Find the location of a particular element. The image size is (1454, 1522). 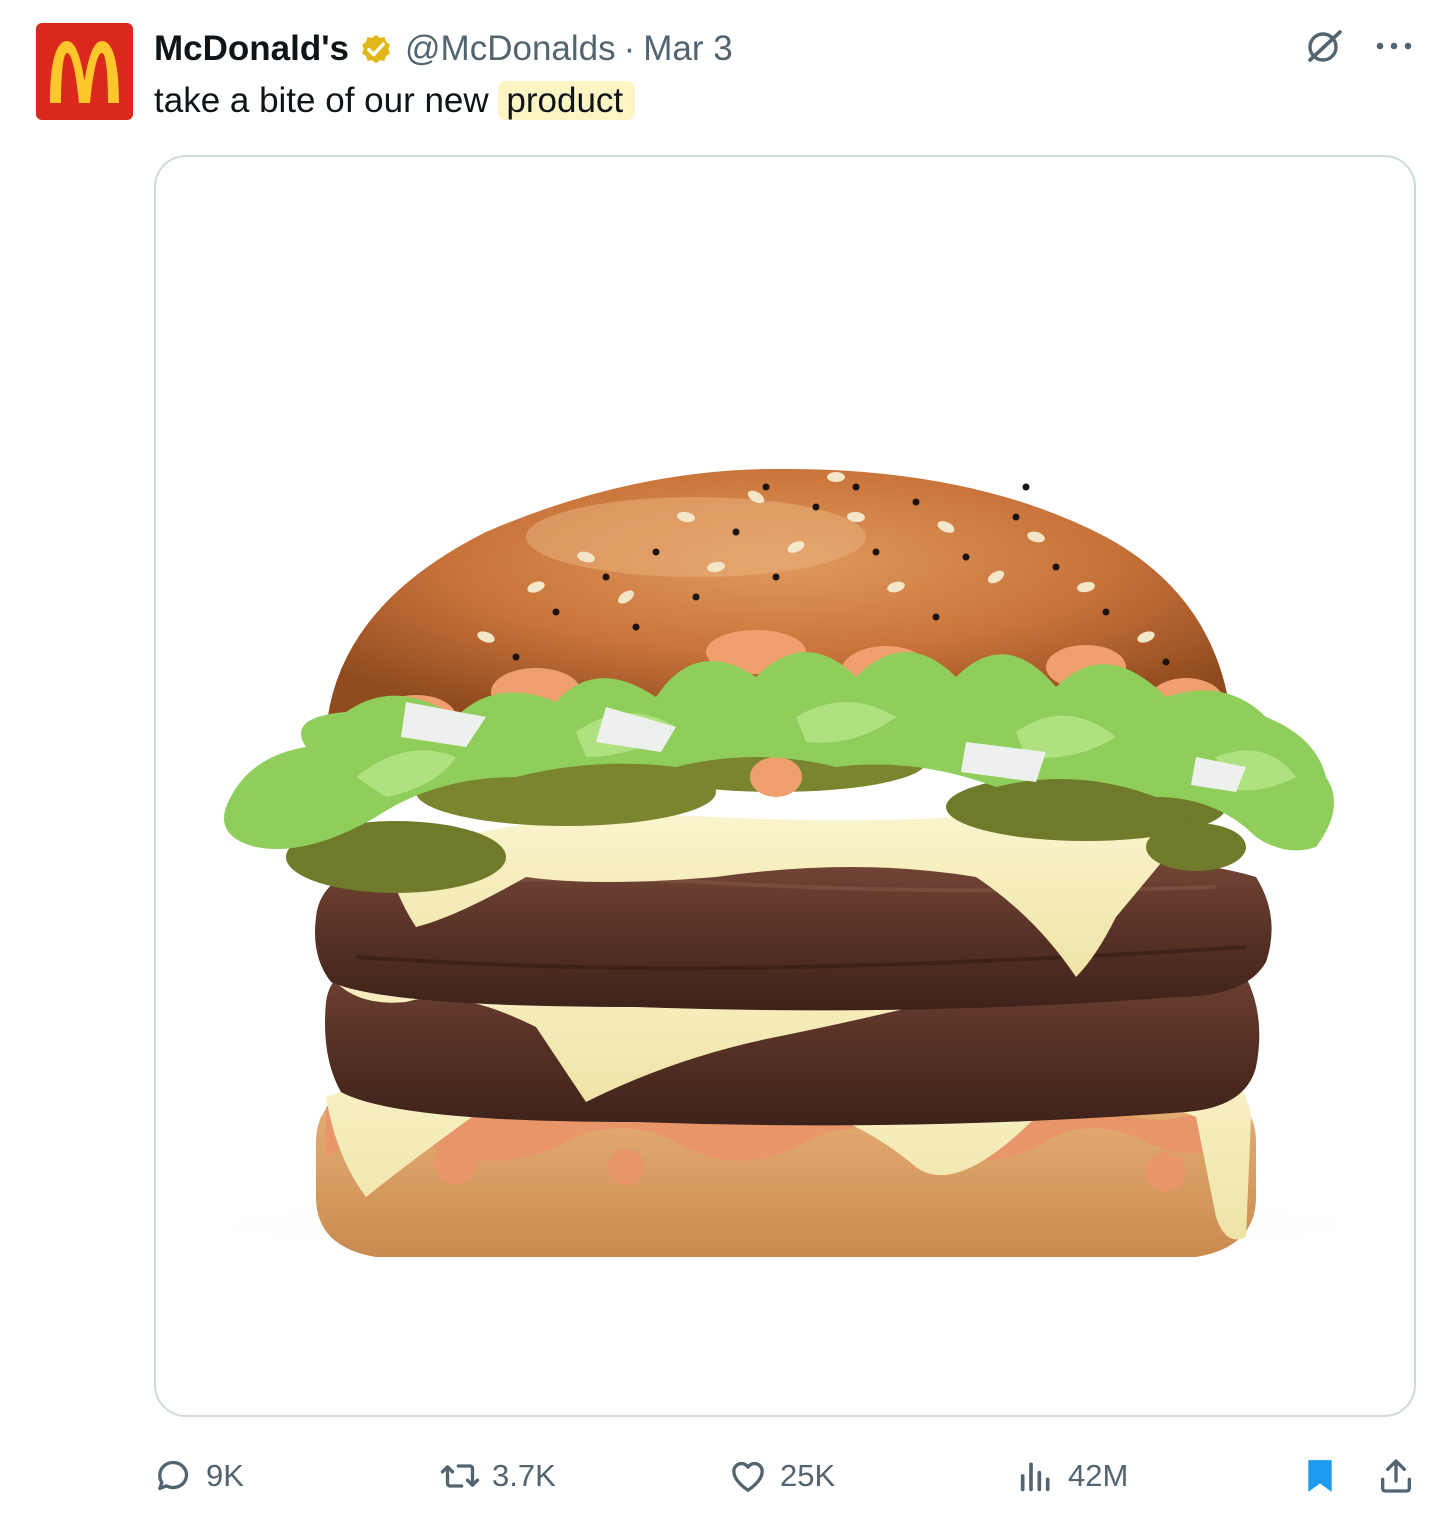

reply-button: 9K is located at coordinates (199, 1476).